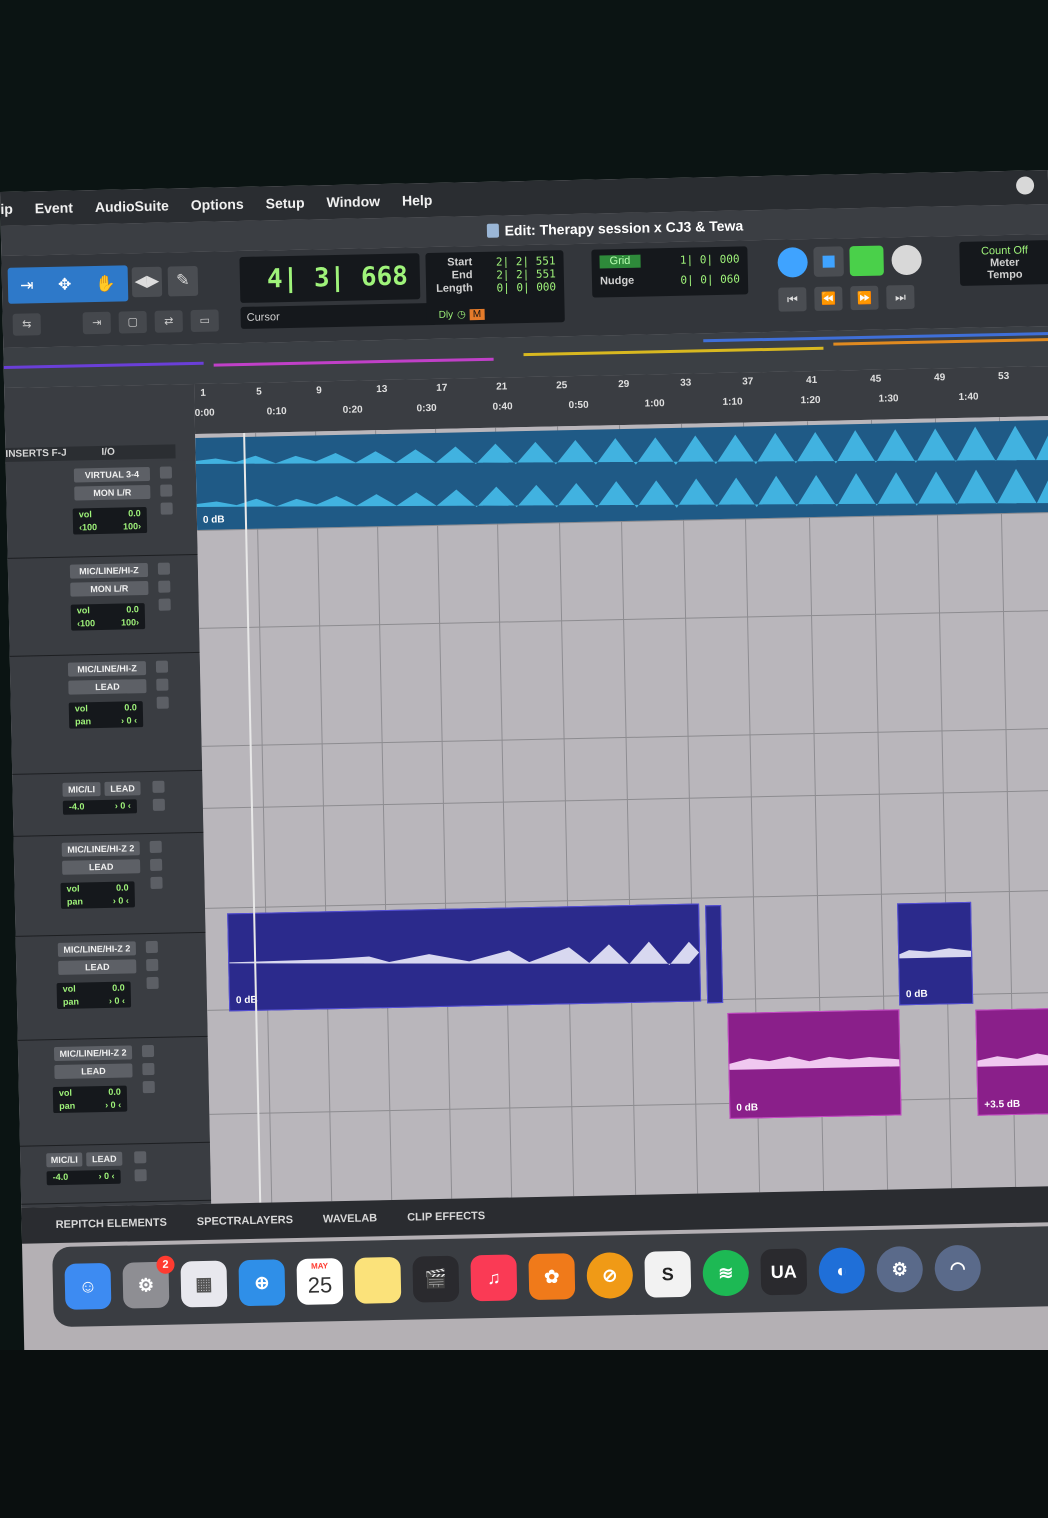 The width and height of the screenshot is (1048, 1518). I want to click on uad-console-icon: ⚙, so click(900, 1269).